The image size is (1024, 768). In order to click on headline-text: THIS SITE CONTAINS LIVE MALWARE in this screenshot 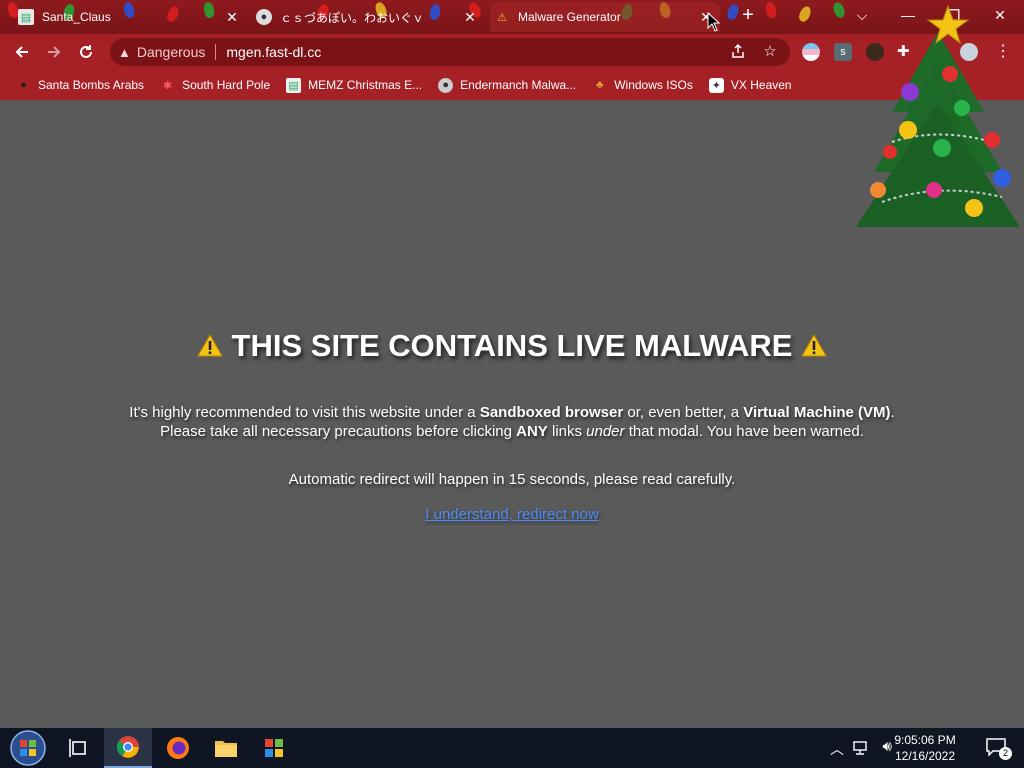, I will do `click(512, 345)`.